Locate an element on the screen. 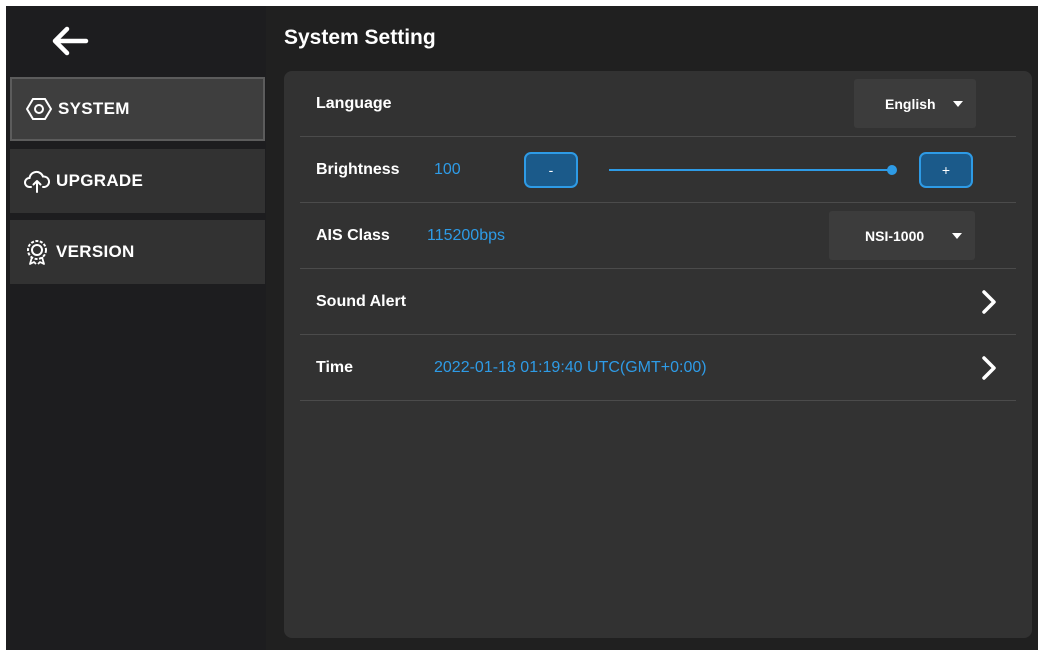 This screenshot has height=650, width=1040. time-row: Time 2022-01-18 01:19:40 UTC(GMT+0:00) is located at coordinates (658, 368).